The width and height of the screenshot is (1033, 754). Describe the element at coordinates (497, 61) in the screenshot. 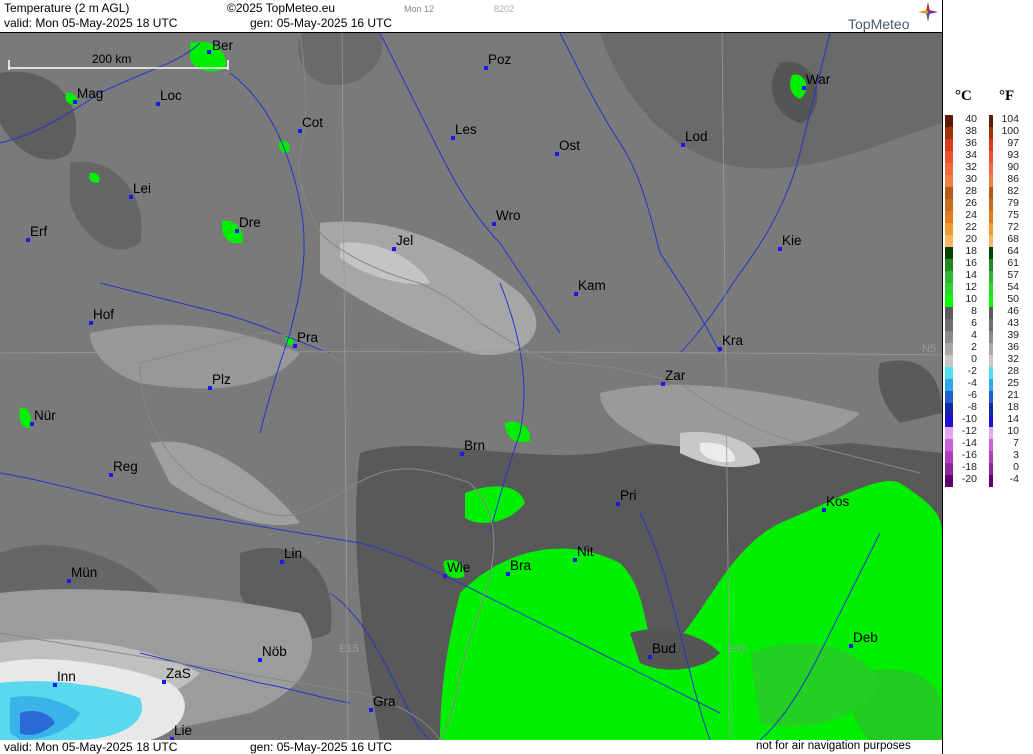

I see `city-label: Poz` at that location.